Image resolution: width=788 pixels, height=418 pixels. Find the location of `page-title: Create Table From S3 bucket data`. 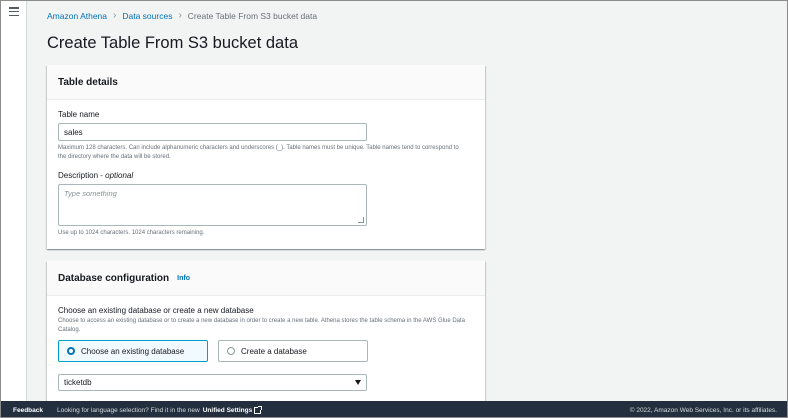

page-title: Create Table From S3 bucket data is located at coordinates (172, 43).